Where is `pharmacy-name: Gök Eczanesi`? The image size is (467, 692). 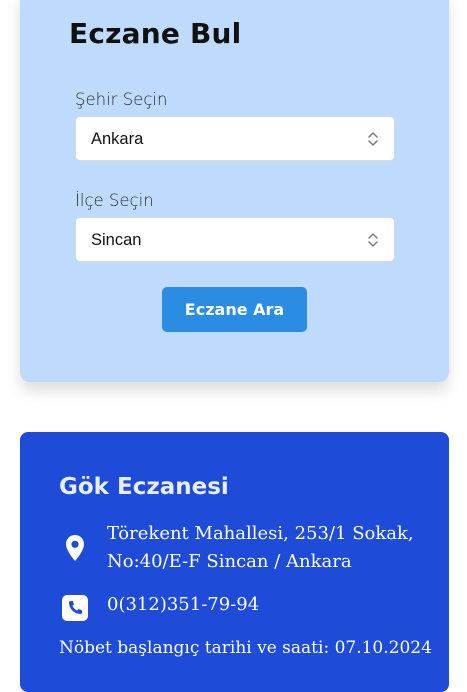
pharmacy-name: Gök Eczanesi is located at coordinates (144, 487).